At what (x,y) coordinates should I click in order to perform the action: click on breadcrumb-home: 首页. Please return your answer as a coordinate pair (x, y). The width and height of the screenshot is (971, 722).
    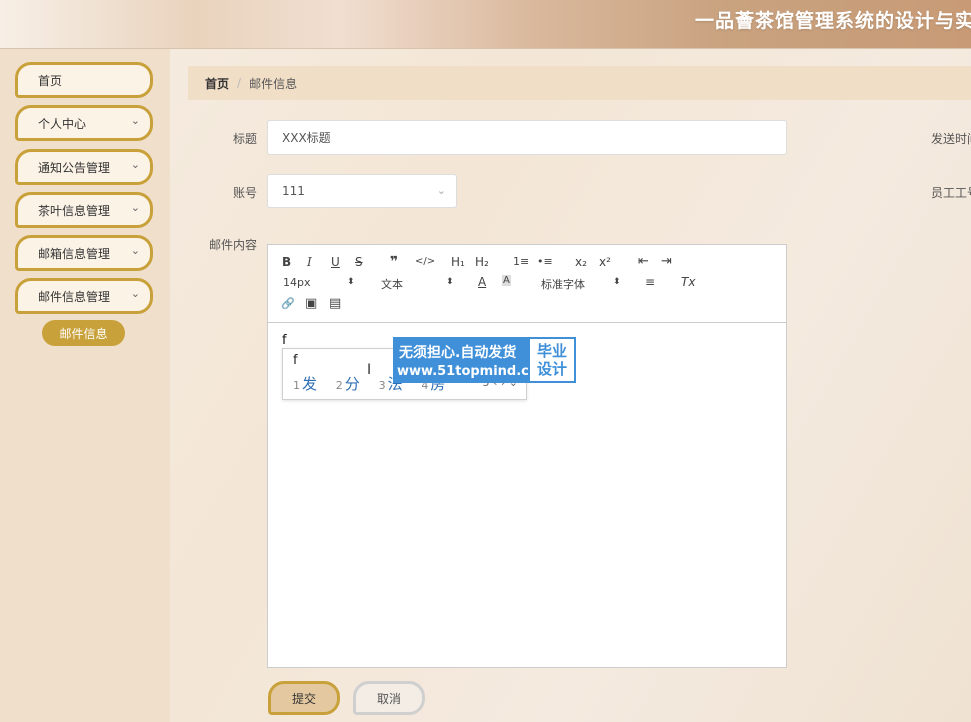
    Looking at the image, I should click on (217, 83).